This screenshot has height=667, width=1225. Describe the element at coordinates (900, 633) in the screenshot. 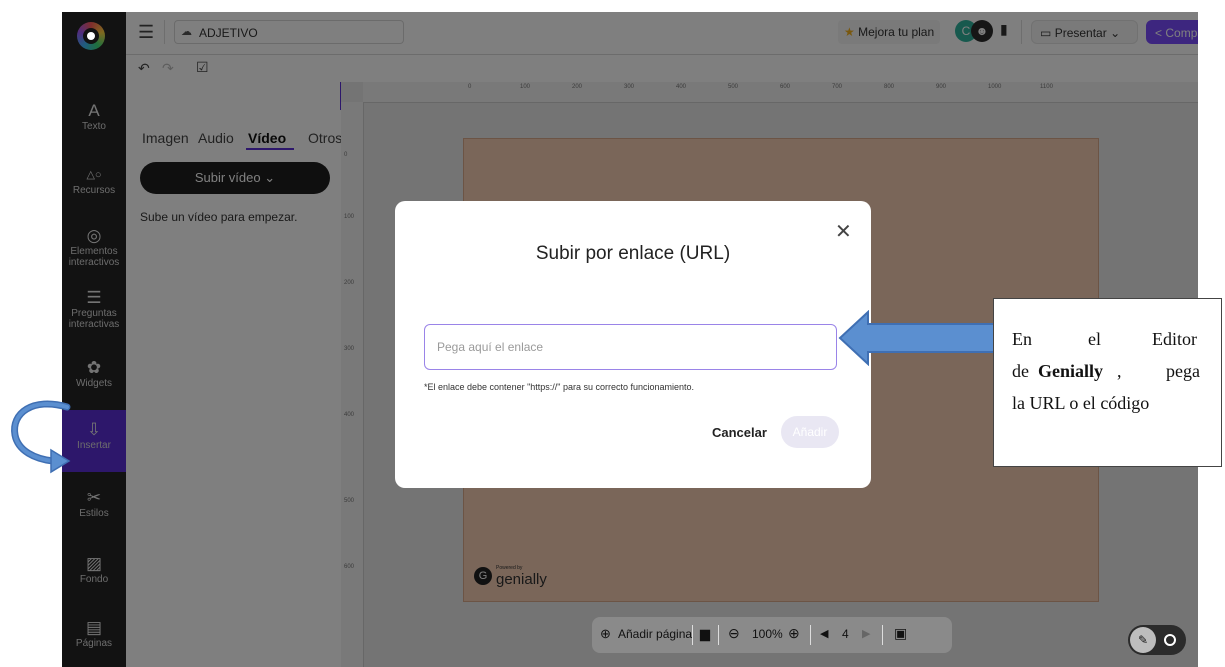

I see `comments-icon: ▣` at that location.